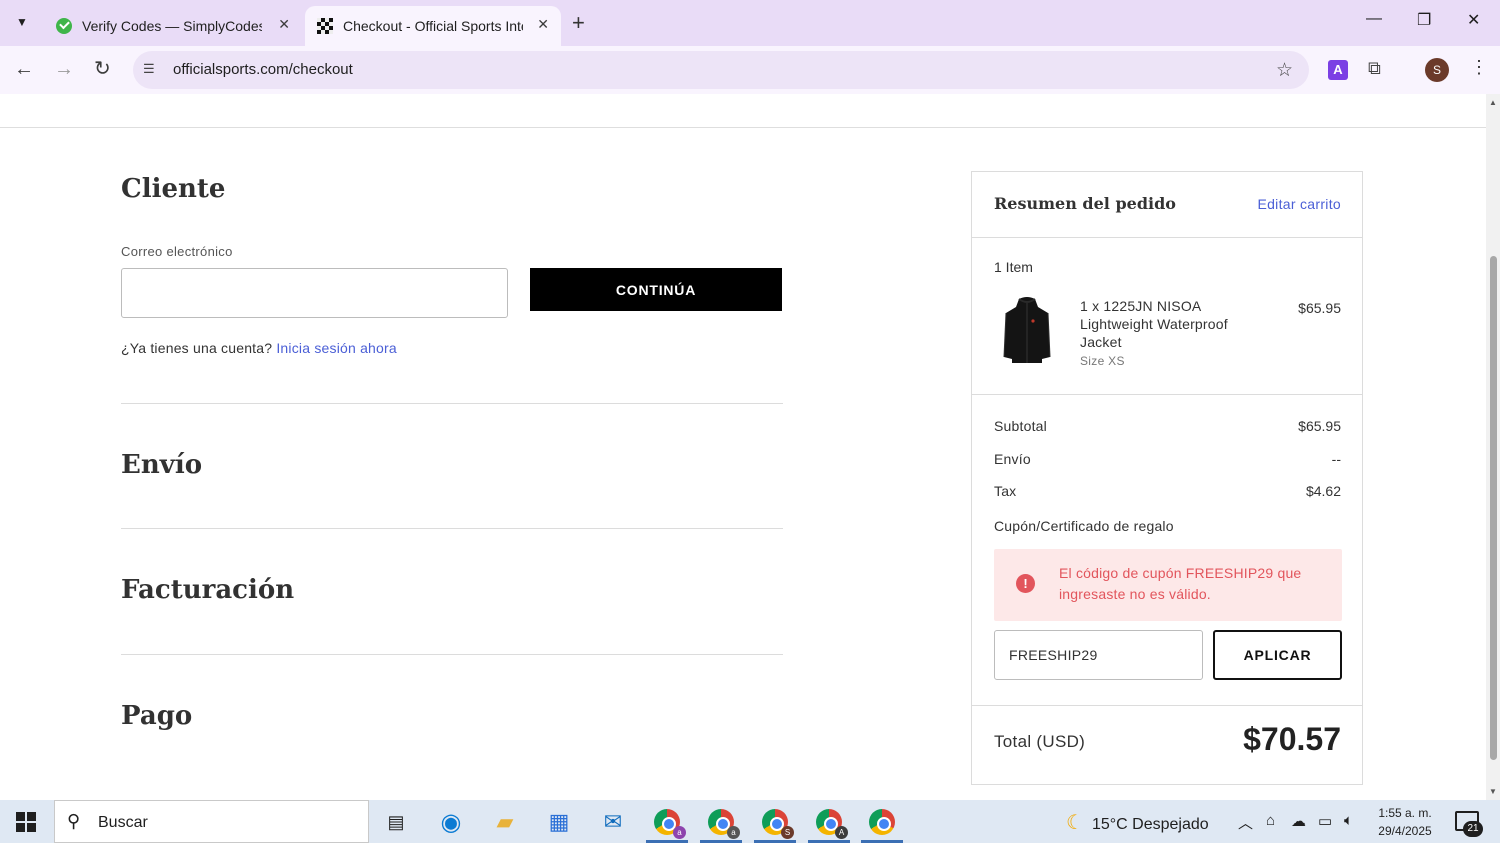  I want to click on tab-title: Verify Codes — SimplyCodes, so click(172, 26).